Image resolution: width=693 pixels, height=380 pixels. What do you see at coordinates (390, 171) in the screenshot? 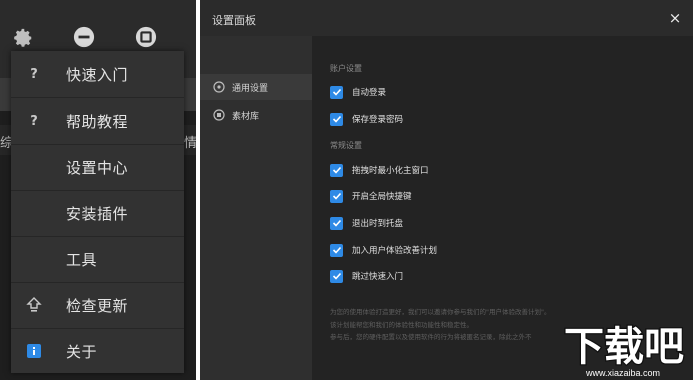
I see `option-label: 拖拽时最小化主窗口` at bounding box center [390, 171].